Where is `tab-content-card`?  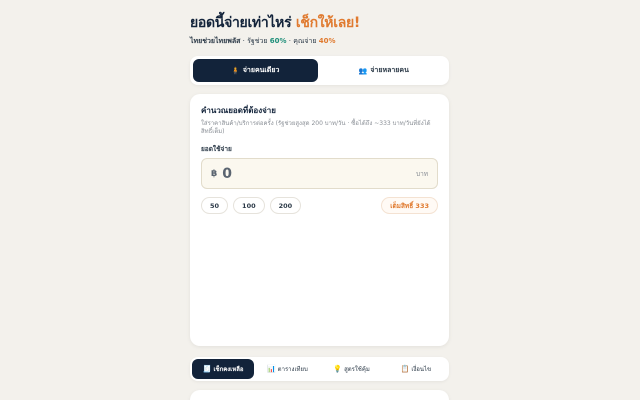
tab-content-card is located at coordinates (319, 395).